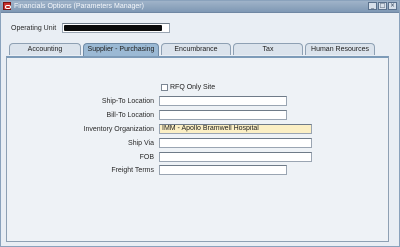 This screenshot has width=400, height=247. Describe the element at coordinates (79, 6) in the screenshot. I see `window-title: Financials Options (Parameters Manager)` at that location.